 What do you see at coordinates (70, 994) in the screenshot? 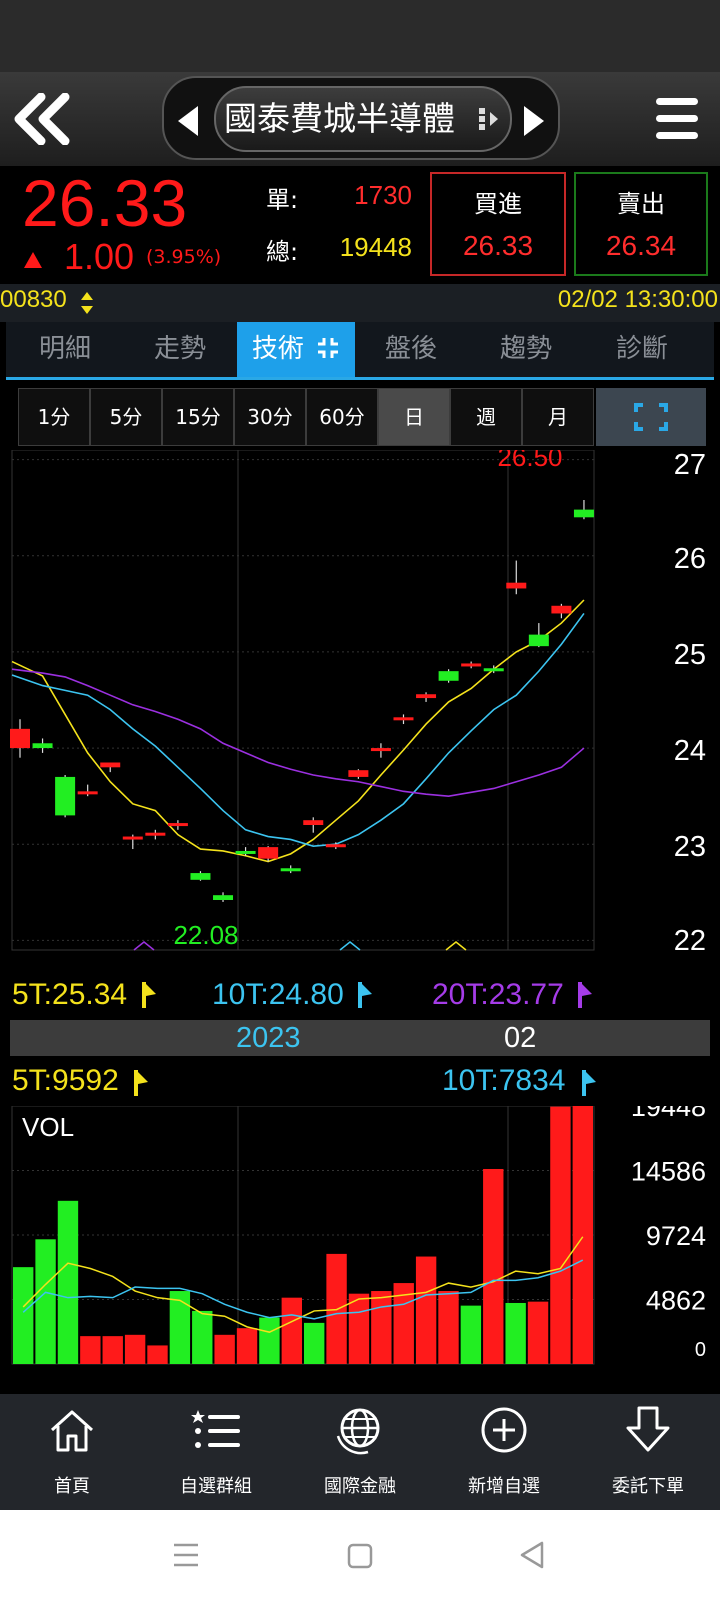
I see `ma5-label: 5T:25.34` at bounding box center [70, 994].